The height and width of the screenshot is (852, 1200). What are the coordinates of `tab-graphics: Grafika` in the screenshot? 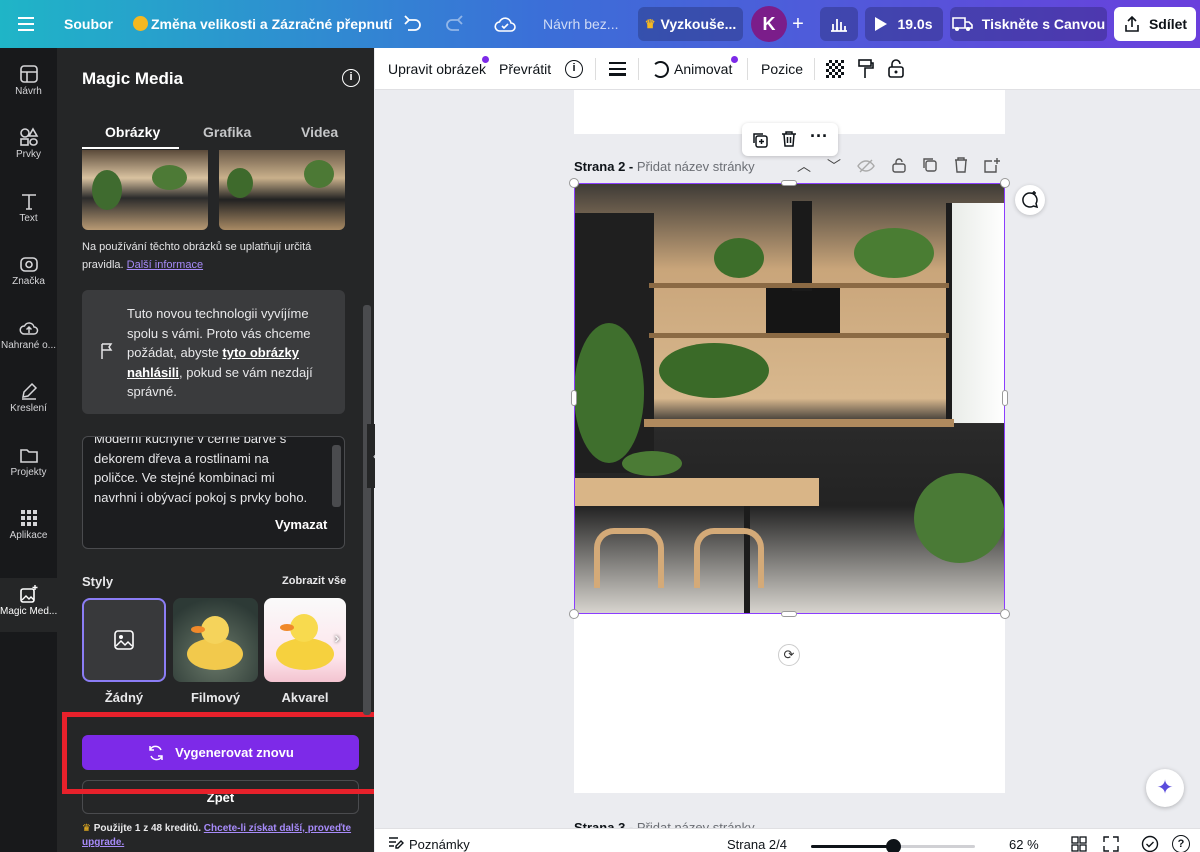 It's located at (227, 132).